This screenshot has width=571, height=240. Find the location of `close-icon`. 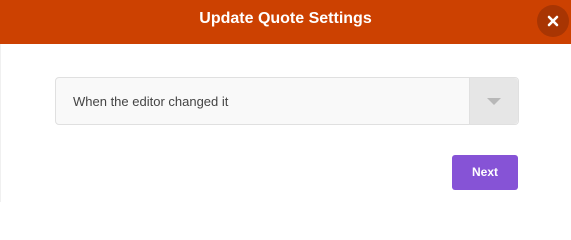

close-icon is located at coordinates (553, 21).